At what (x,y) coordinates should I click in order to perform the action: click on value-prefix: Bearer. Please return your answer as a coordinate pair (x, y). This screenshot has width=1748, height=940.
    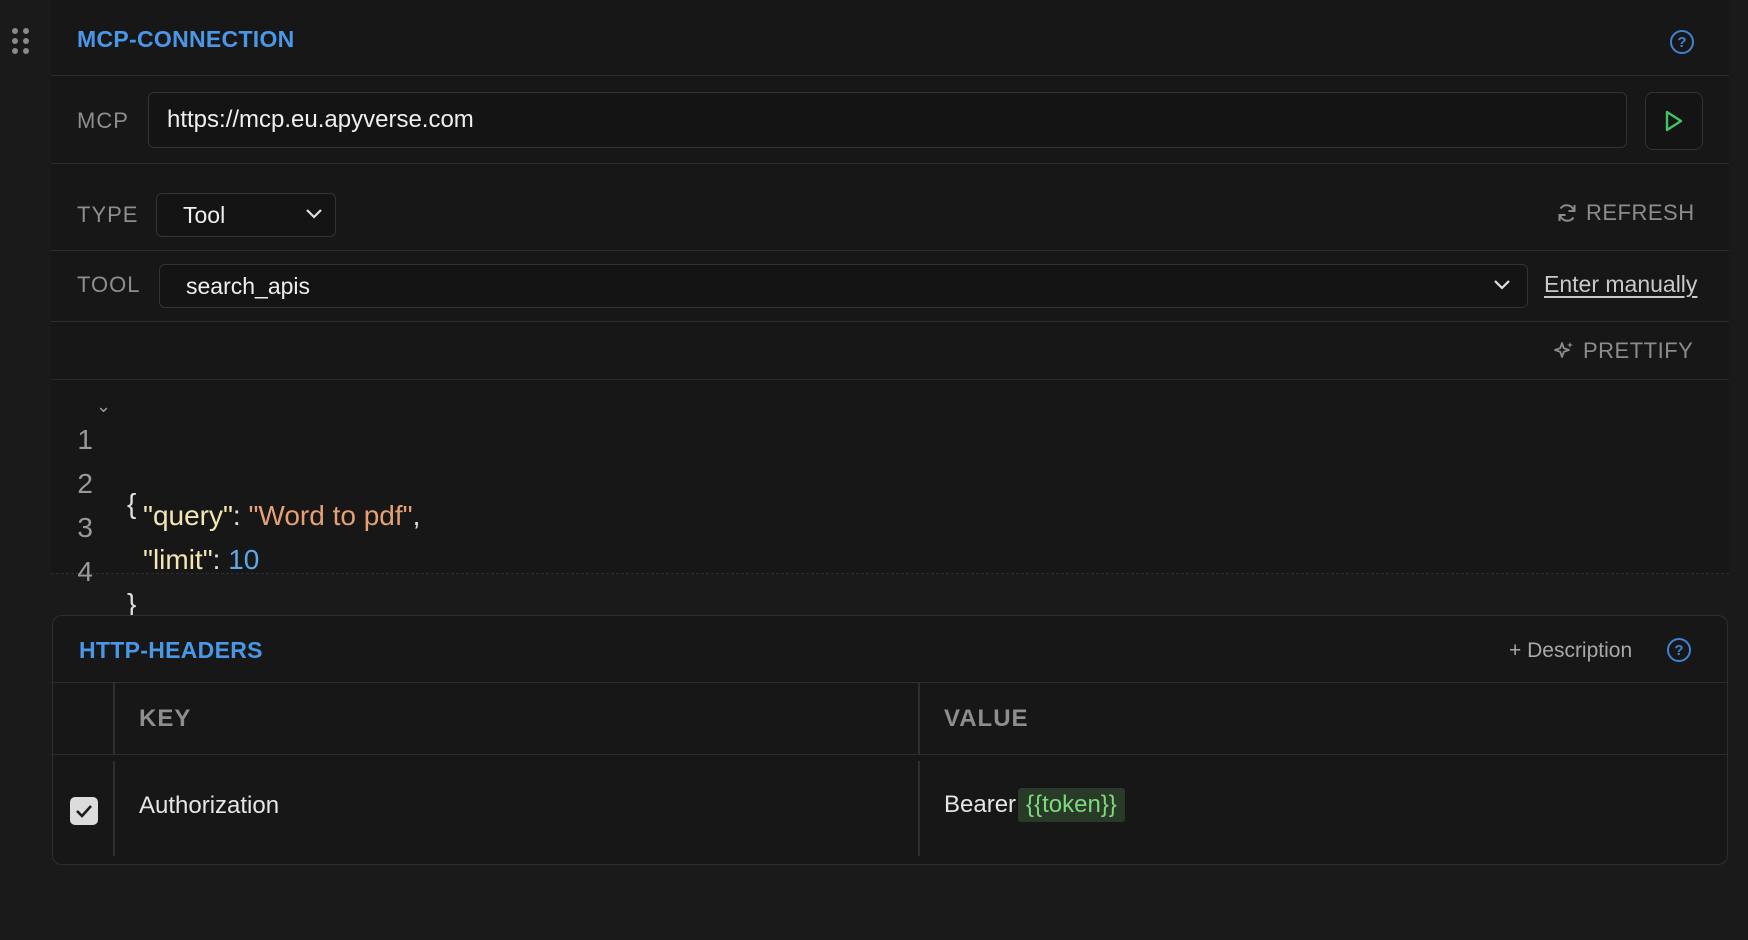
    Looking at the image, I should click on (980, 804).